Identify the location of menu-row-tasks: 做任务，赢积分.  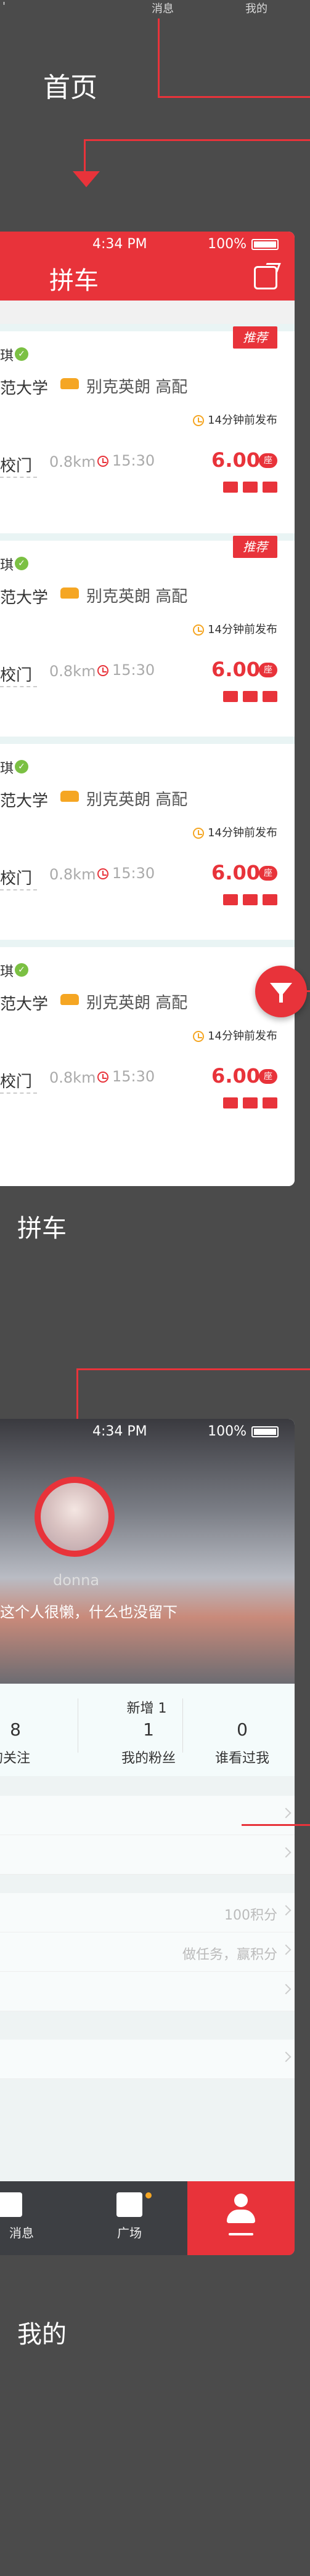
(147, 1952).